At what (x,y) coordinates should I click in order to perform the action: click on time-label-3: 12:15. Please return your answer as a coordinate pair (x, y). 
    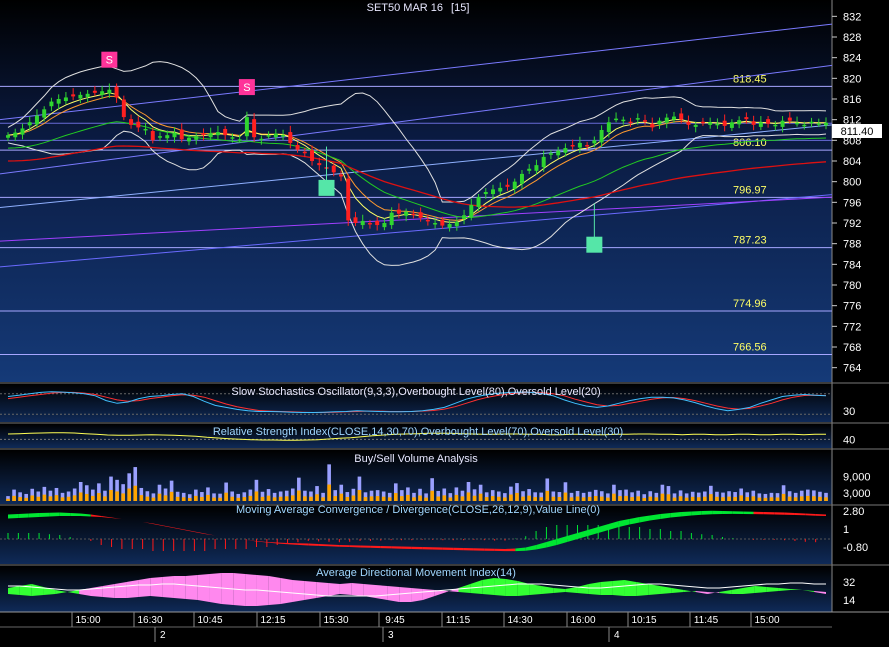
    Looking at the image, I should click on (272, 620).